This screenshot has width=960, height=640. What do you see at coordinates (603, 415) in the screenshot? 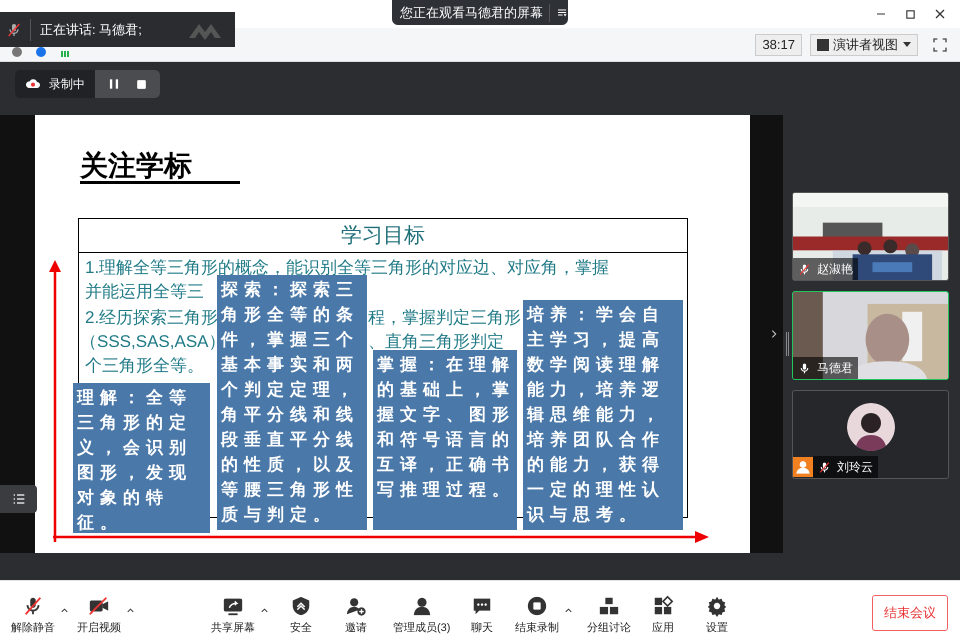
I see `note-box: 培养：学会自主学习，提高数学阅读理解能力，培养逻辑思维能力，培养团队合作的能力，获得一定的理性认识与思考。` at bounding box center [603, 415].